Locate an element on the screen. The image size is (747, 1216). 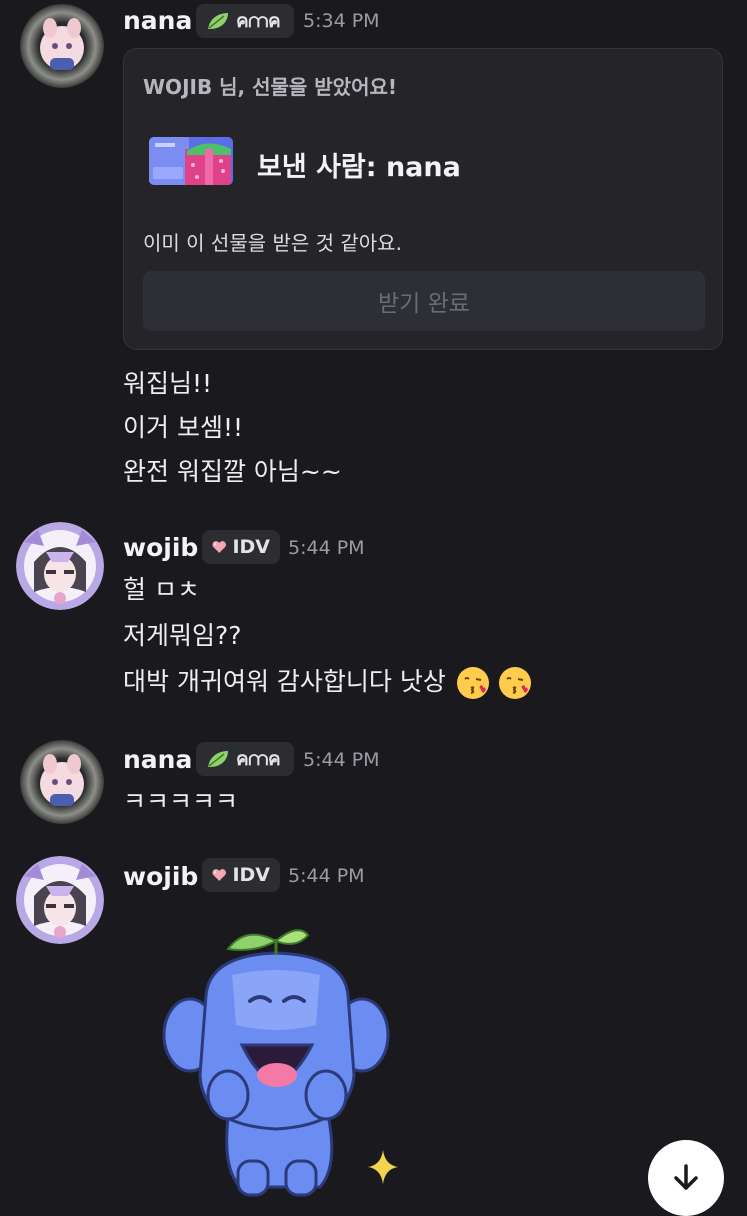
gift-image is located at coordinates (191, 161).